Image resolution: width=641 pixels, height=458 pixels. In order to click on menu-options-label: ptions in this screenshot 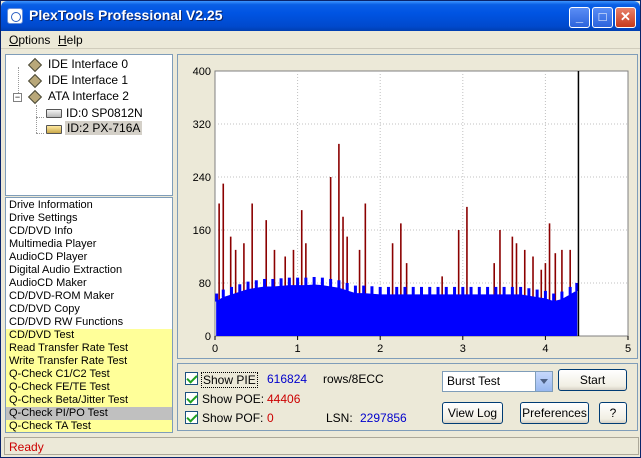, I will do `click(34, 40)`.